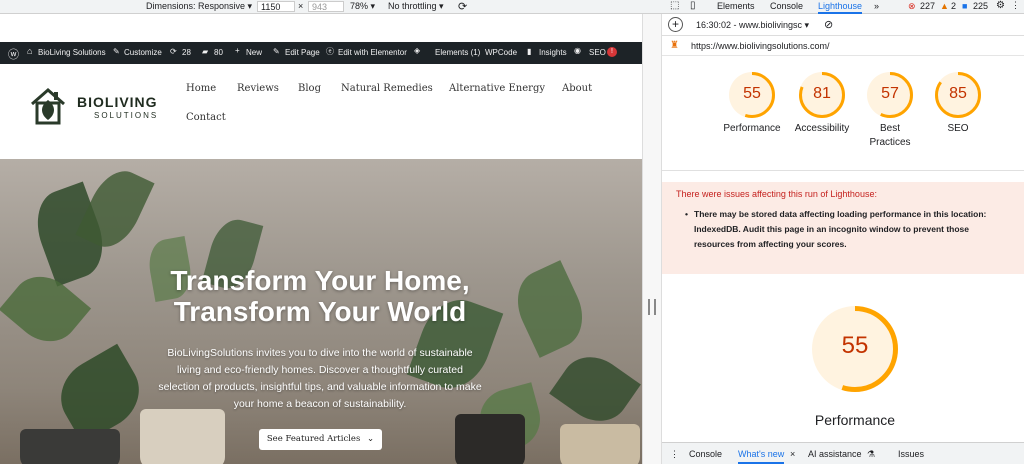  I want to click on report-url: https://www.biolivingsolutions.com/, so click(760, 46).